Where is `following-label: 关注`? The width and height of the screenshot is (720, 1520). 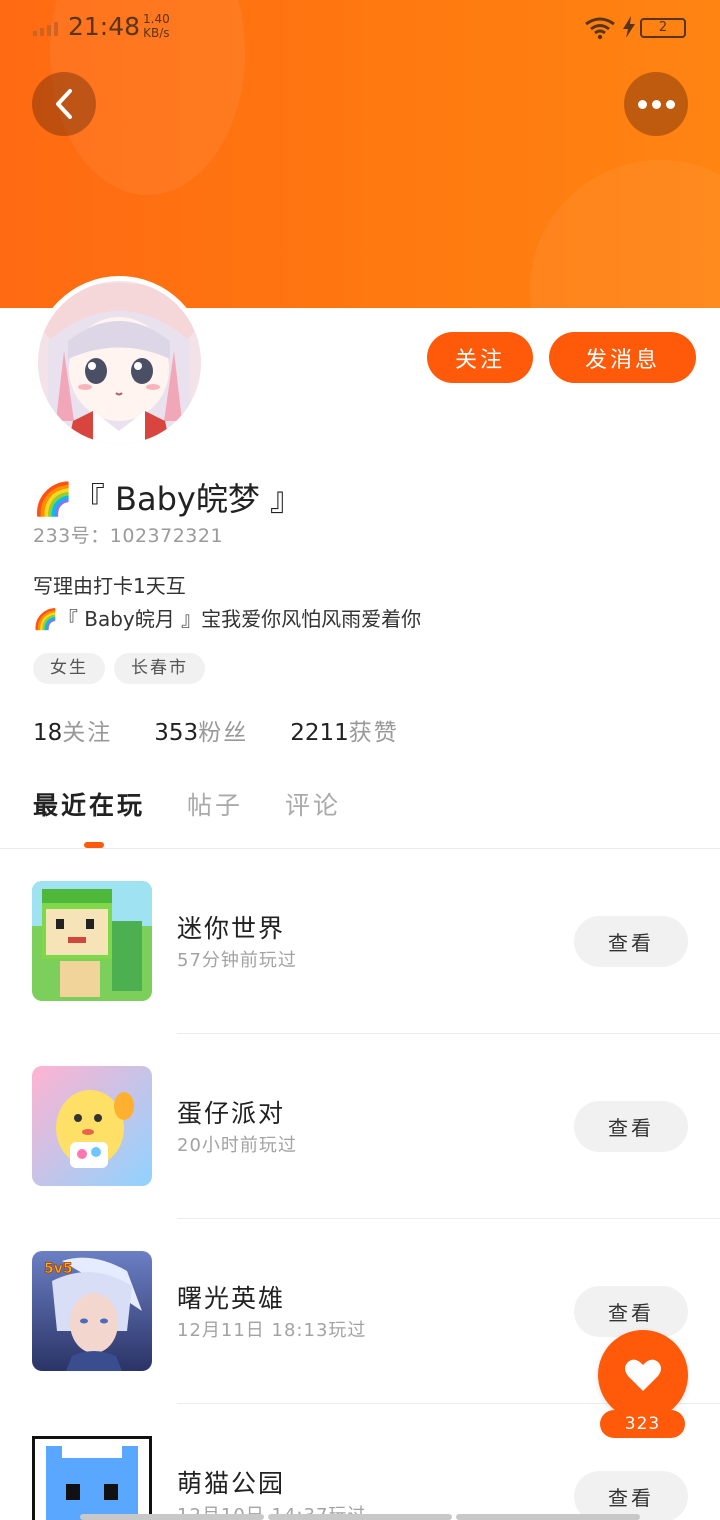 following-label: 关注 is located at coordinates (87, 733).